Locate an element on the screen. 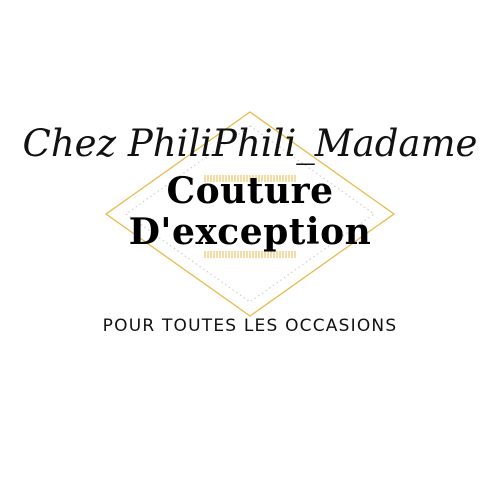 This screenshot has height=500, width=500. tagline: POUR TOUTES LES OCCASIONS is located at coordinates (250, 326).